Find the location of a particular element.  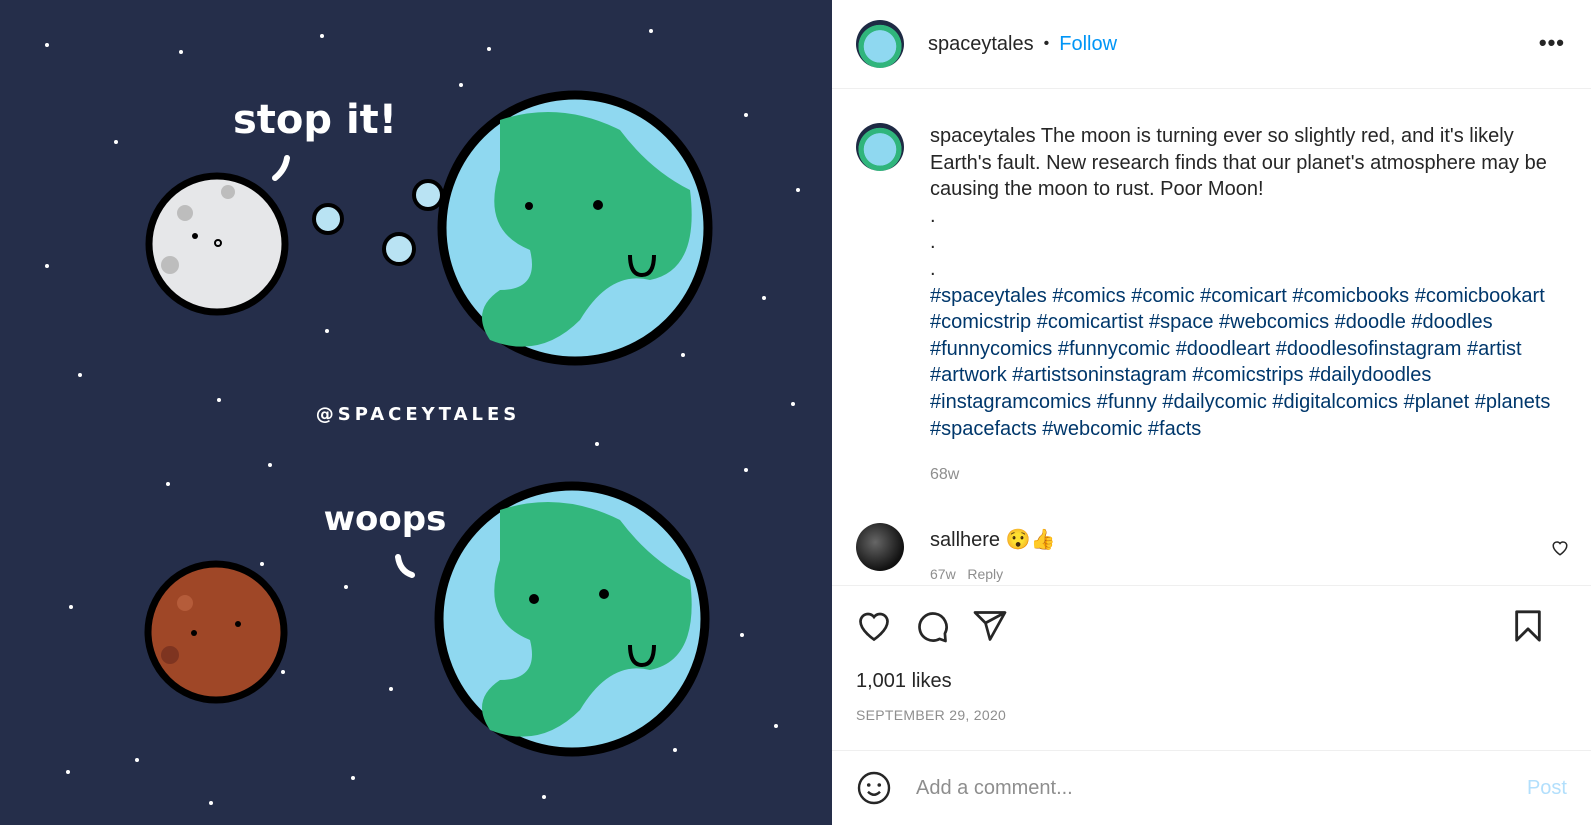

red-moon is located at coordinates (216, 632).